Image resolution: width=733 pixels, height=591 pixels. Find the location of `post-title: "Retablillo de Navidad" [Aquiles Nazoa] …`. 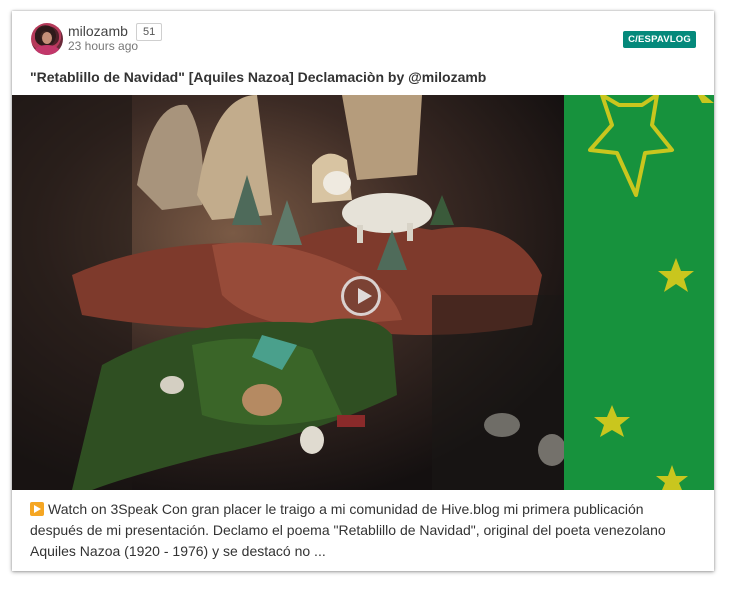

post-title: "Retablillo de Navidad" [Aquiles Nazoa] … is located at coordinates (258, 77).